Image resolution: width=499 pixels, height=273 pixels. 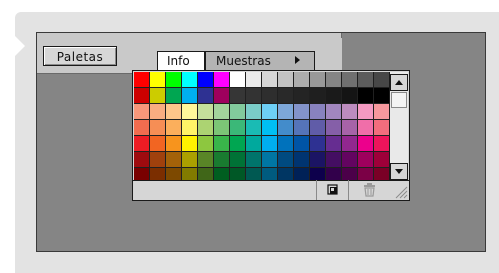 I want to click on new-swatch-button, so click(x=332, y=190).